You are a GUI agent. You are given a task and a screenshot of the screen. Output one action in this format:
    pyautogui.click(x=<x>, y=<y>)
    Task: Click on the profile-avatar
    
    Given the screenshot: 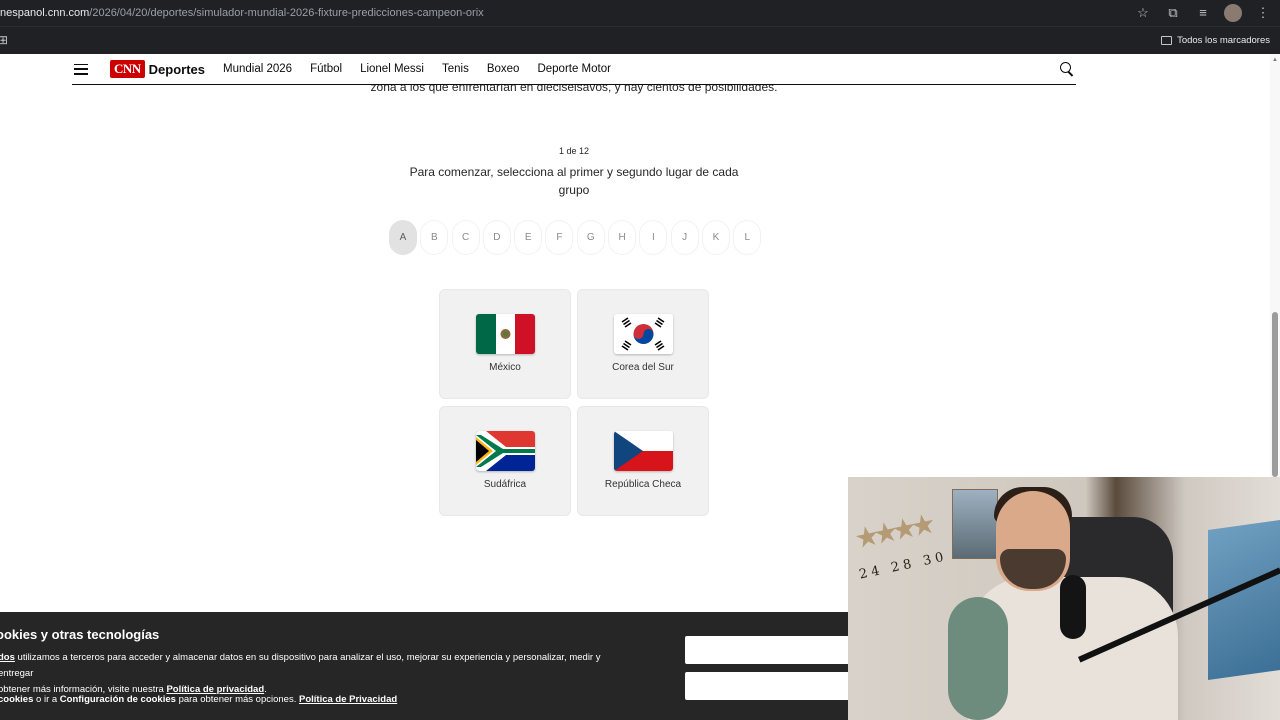 What is the action you would take?
    pyautogui.click(x=1233, y=13)
    